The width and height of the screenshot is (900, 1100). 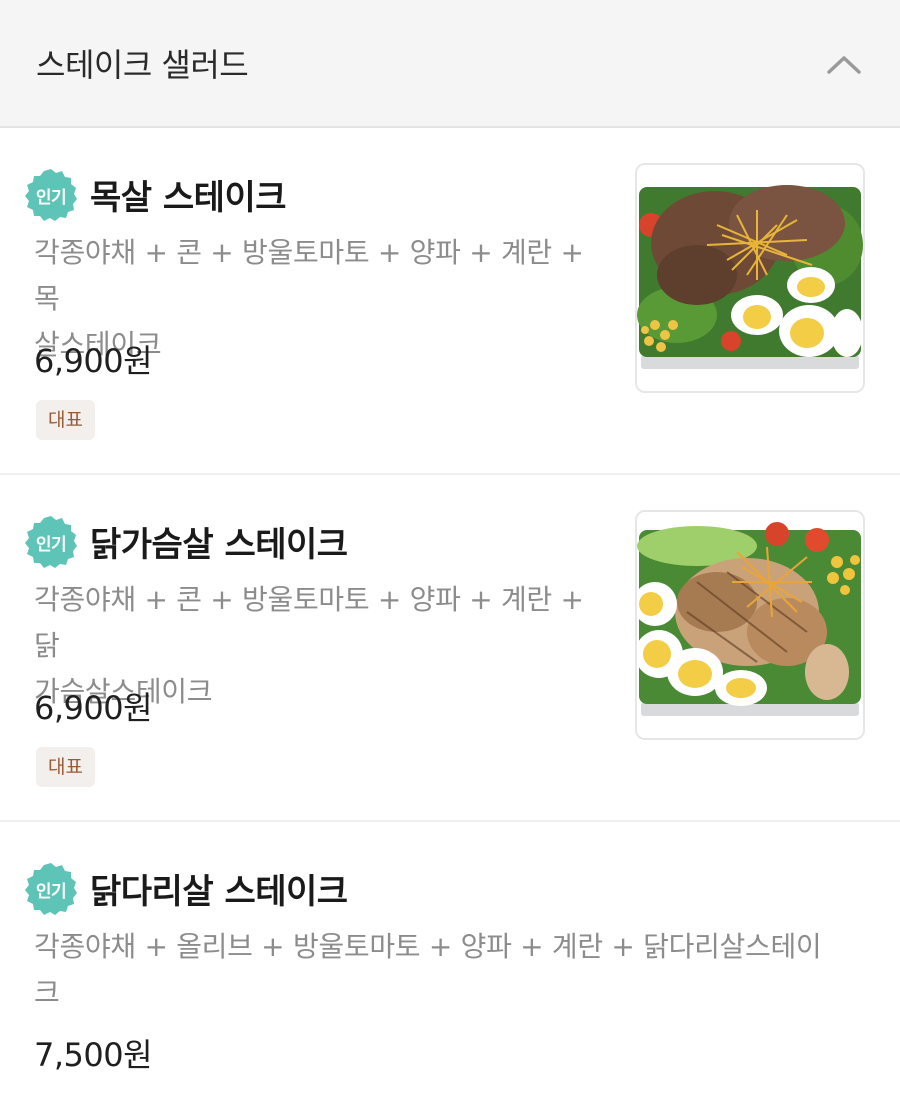 I want to click on description-line: 각종야채 + 콘 + 방울토마토 + 양파 + 계란 + 목, so click(x=309, y=275).